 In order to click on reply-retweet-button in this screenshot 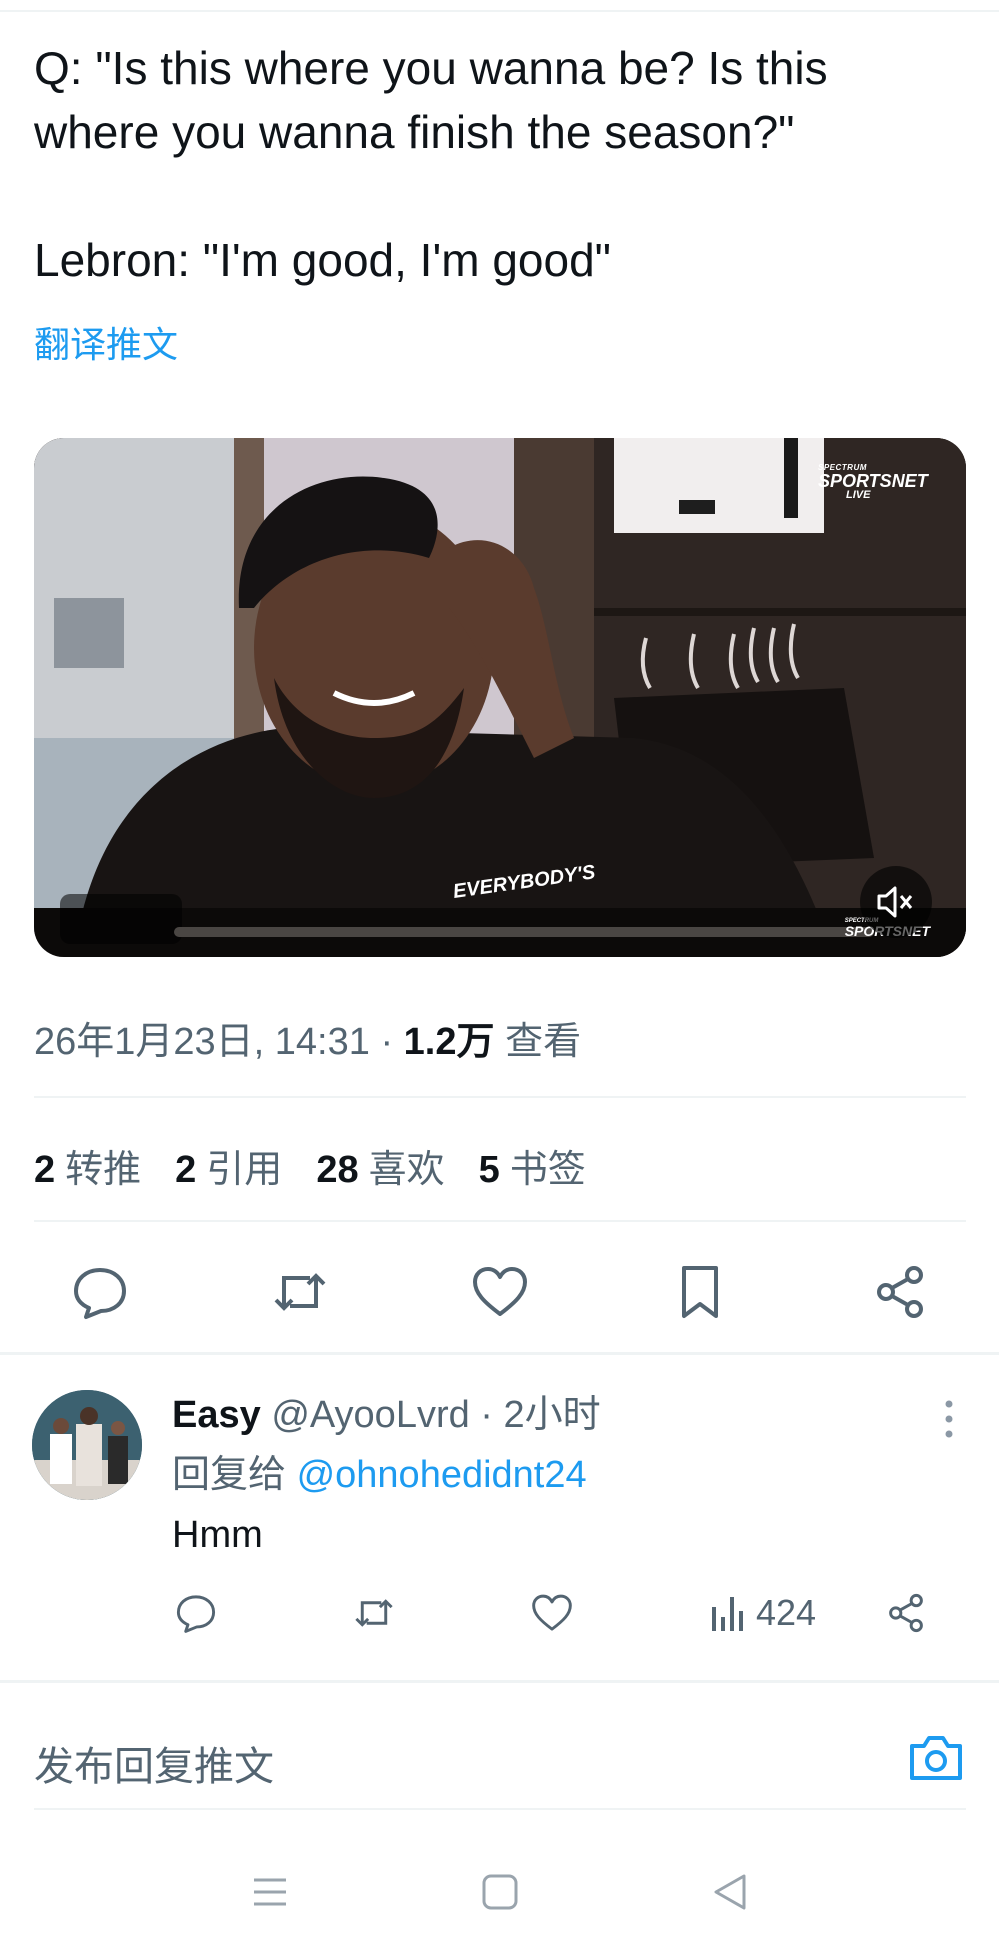, I will do `click(374, 1613)`.